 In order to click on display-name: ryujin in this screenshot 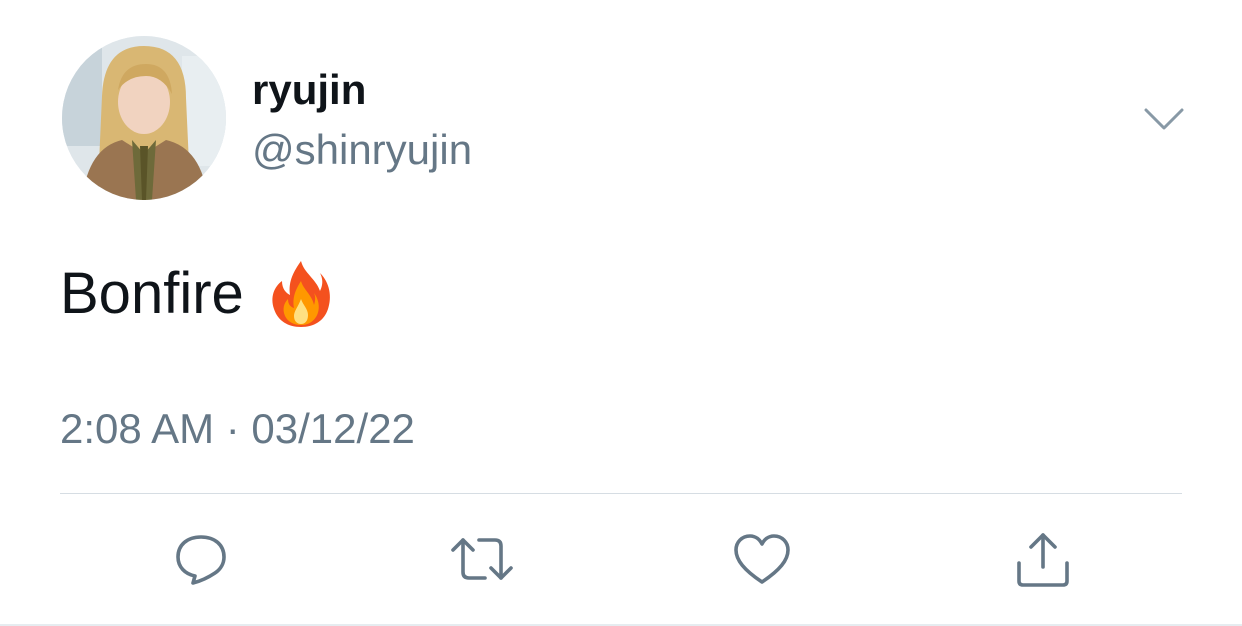, I will do `click(309, 90)`.